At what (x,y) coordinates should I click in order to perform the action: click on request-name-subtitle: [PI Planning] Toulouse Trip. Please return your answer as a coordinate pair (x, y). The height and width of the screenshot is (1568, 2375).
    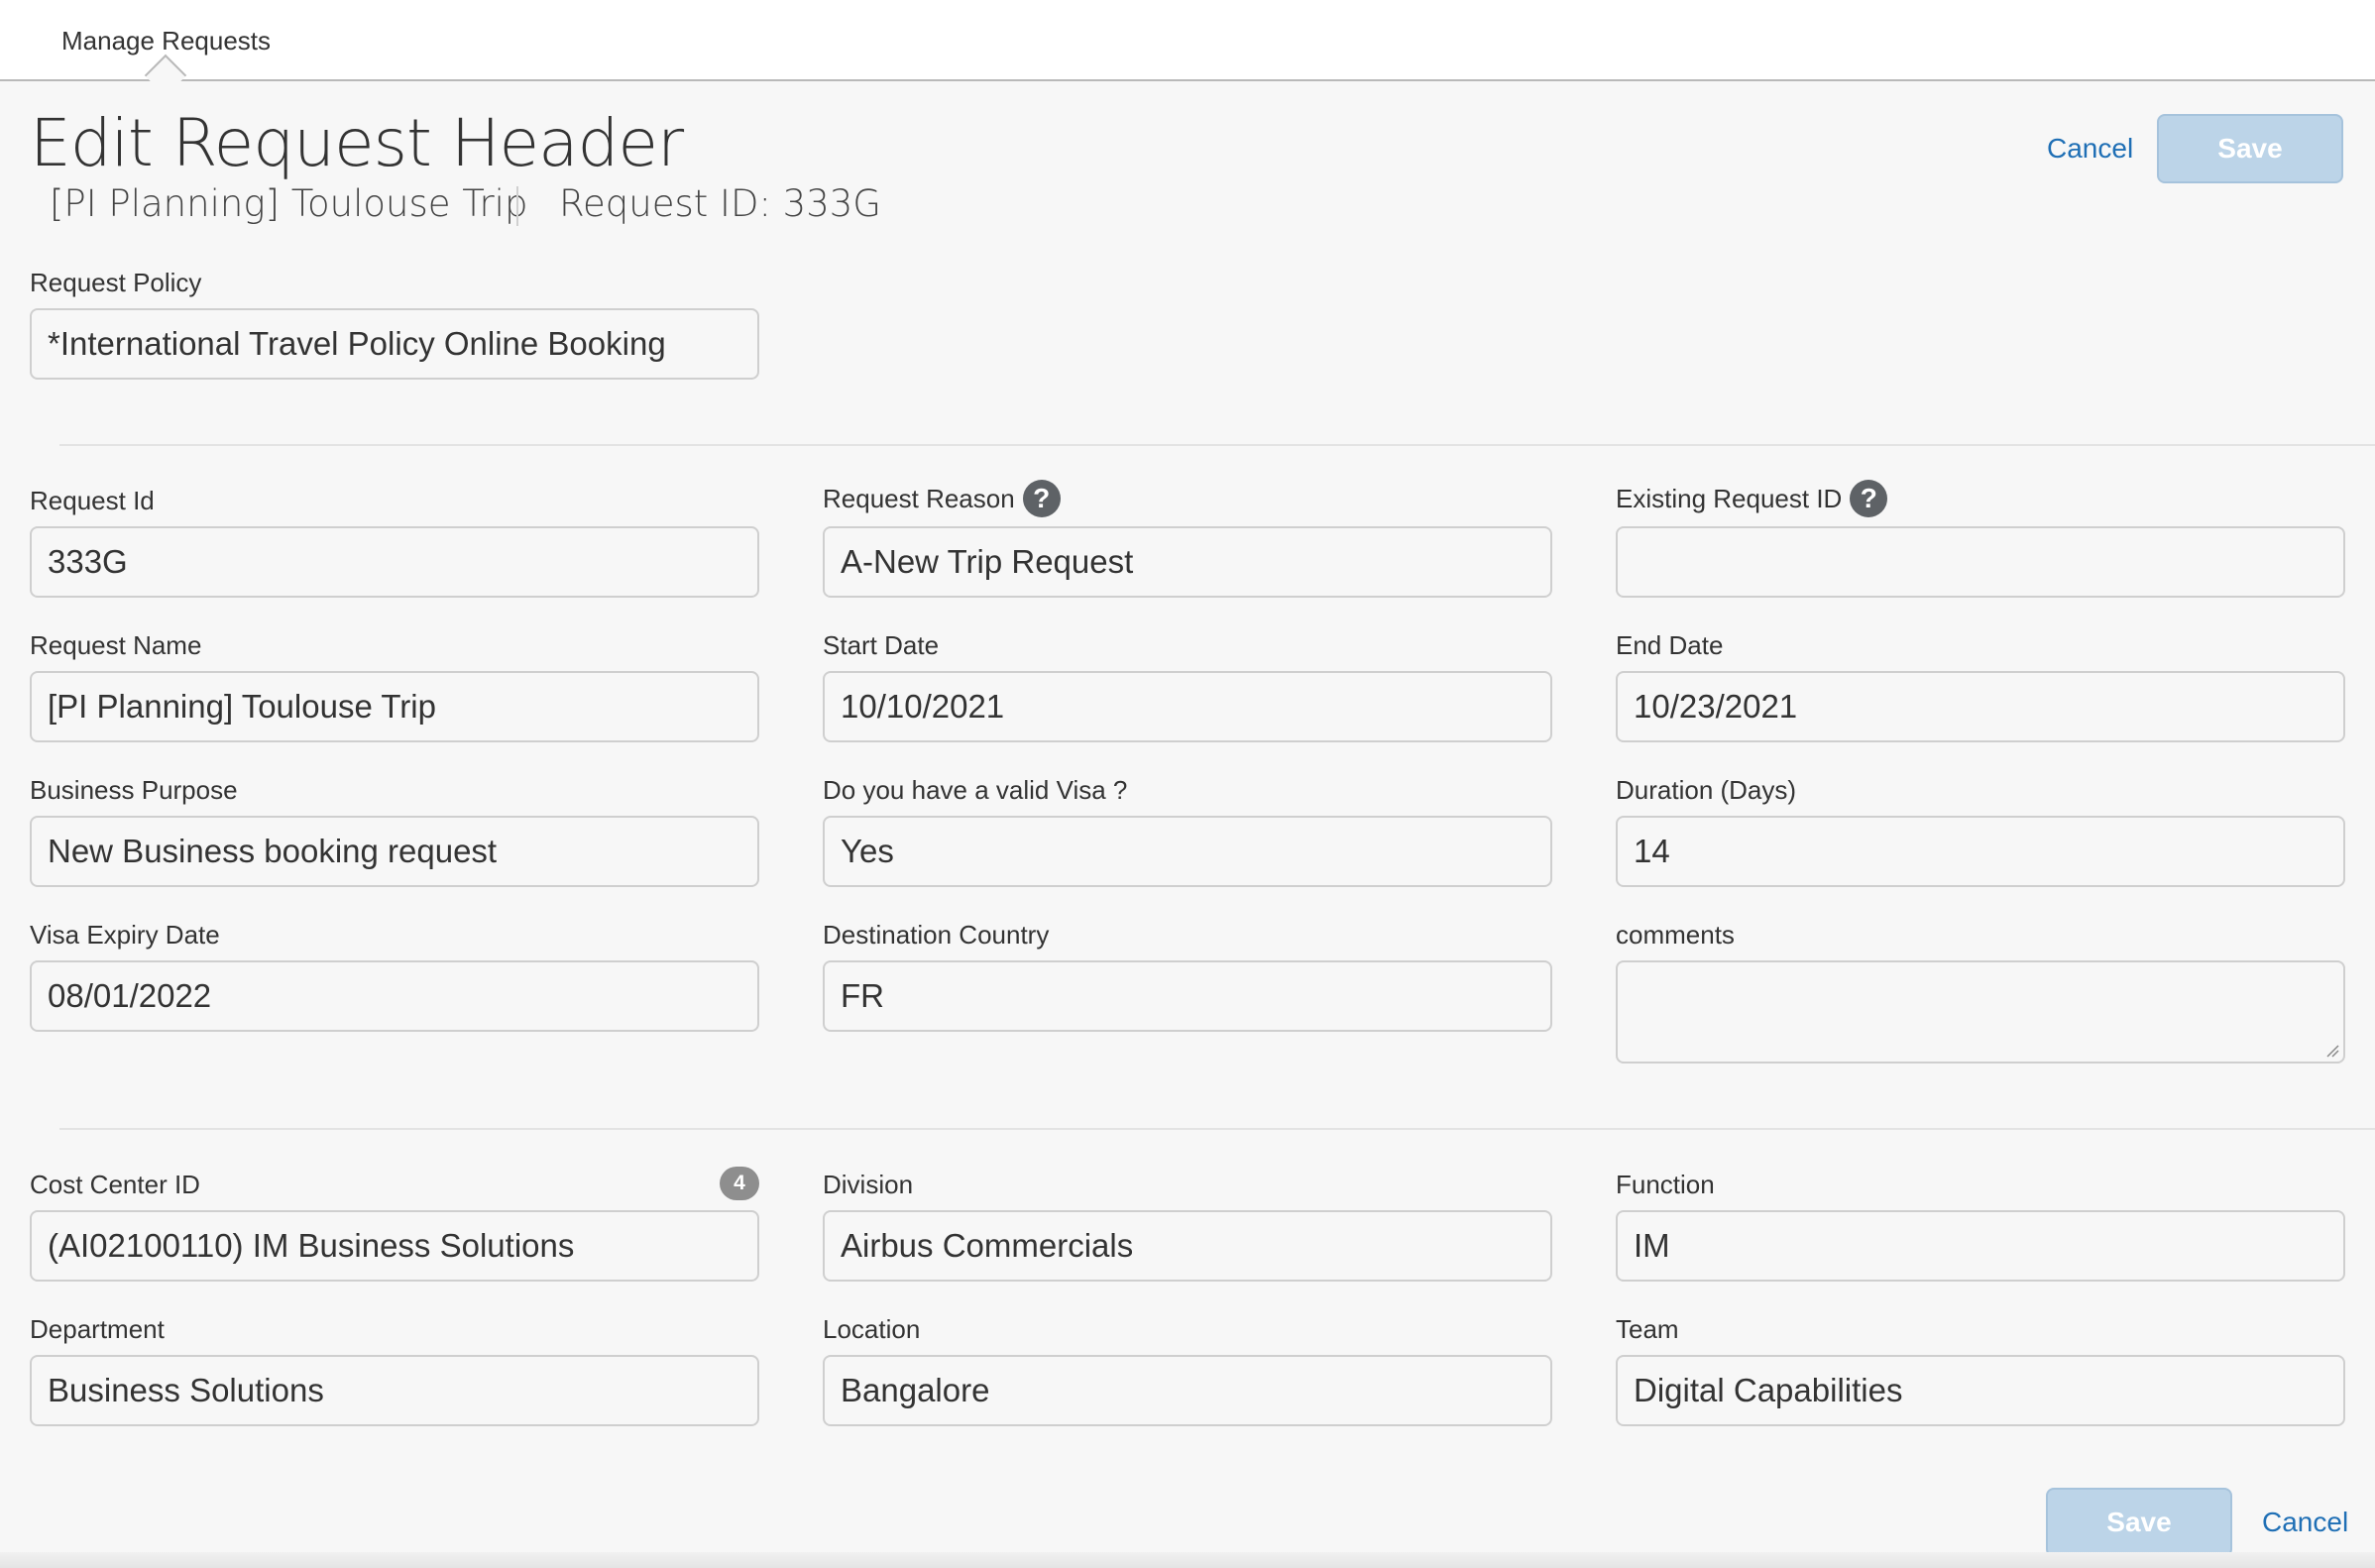
    Looking at the image, I should click on (289, 203).